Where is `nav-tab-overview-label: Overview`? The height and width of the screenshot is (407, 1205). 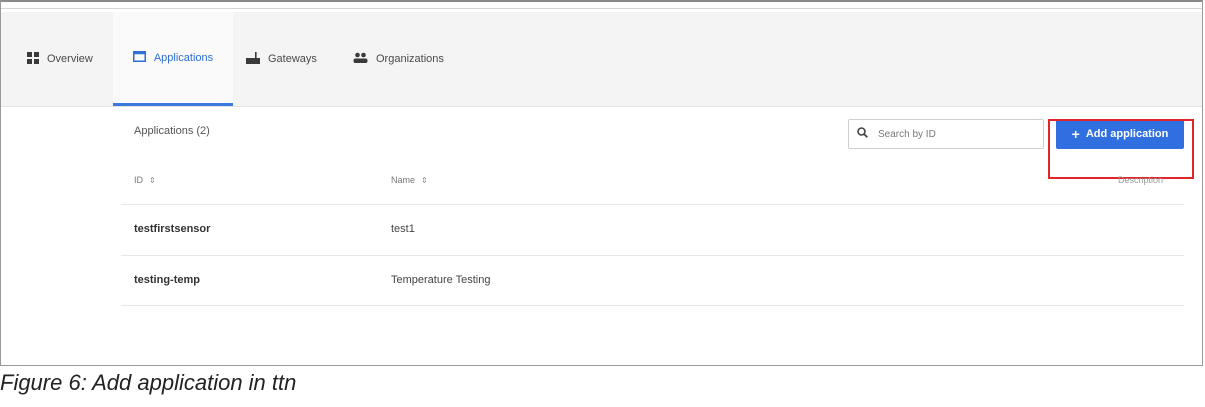
nav-tab-overview-label: Overview is located at coordinates (70, 59).